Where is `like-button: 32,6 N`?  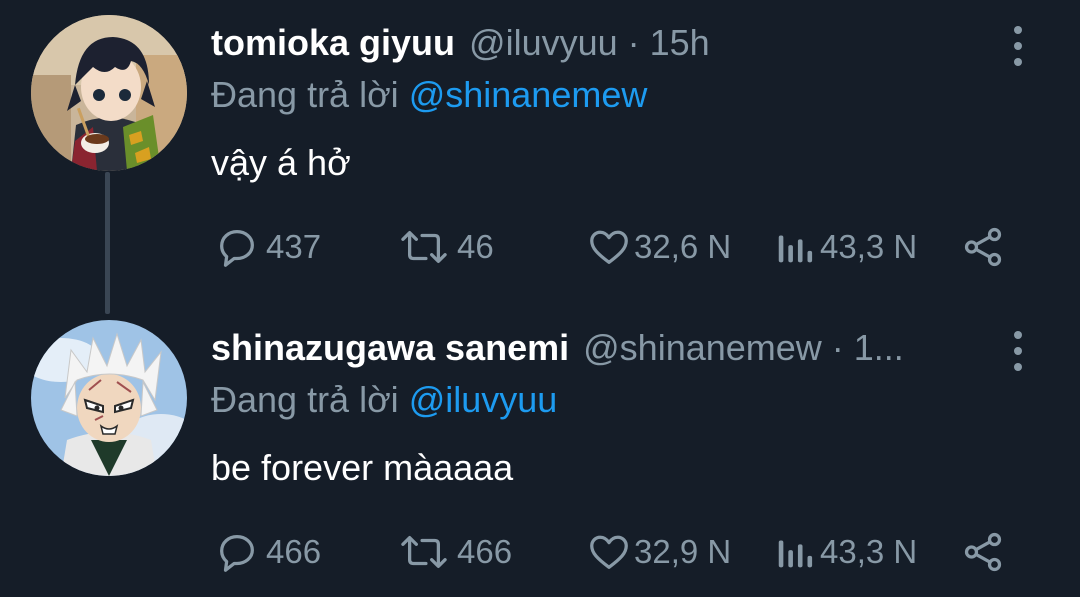 like-button: 32,6 N is located at coordinates (658, 247).